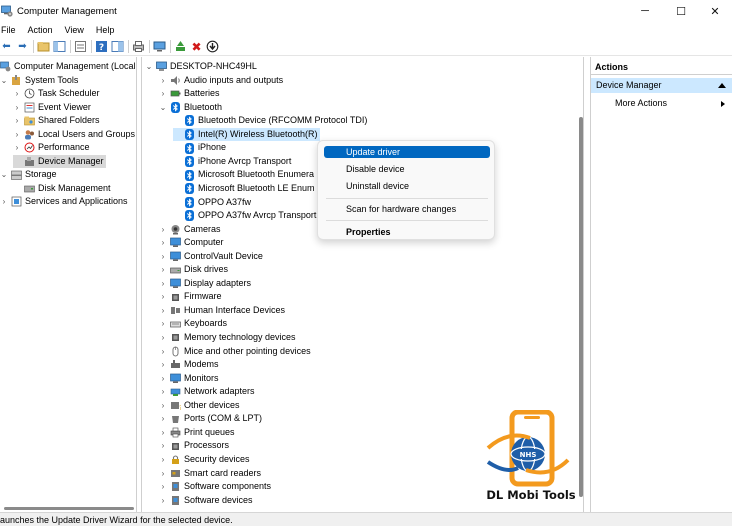 Image resolution: width=732 pixels, height=526 pixels. Describe the element at coordinates (210, 474) in the screenshot. I see `device-item-smart-card-readers: › Smart card readers` at that location.